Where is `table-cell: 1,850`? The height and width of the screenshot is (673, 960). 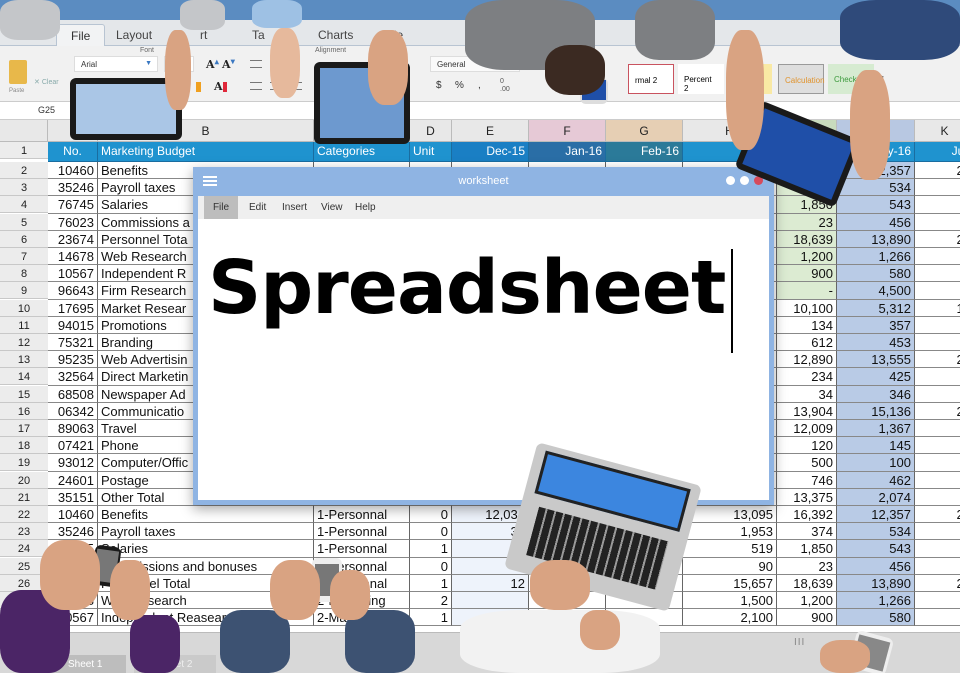 table-cell: 1,850 is located at coordinates (807, 549).